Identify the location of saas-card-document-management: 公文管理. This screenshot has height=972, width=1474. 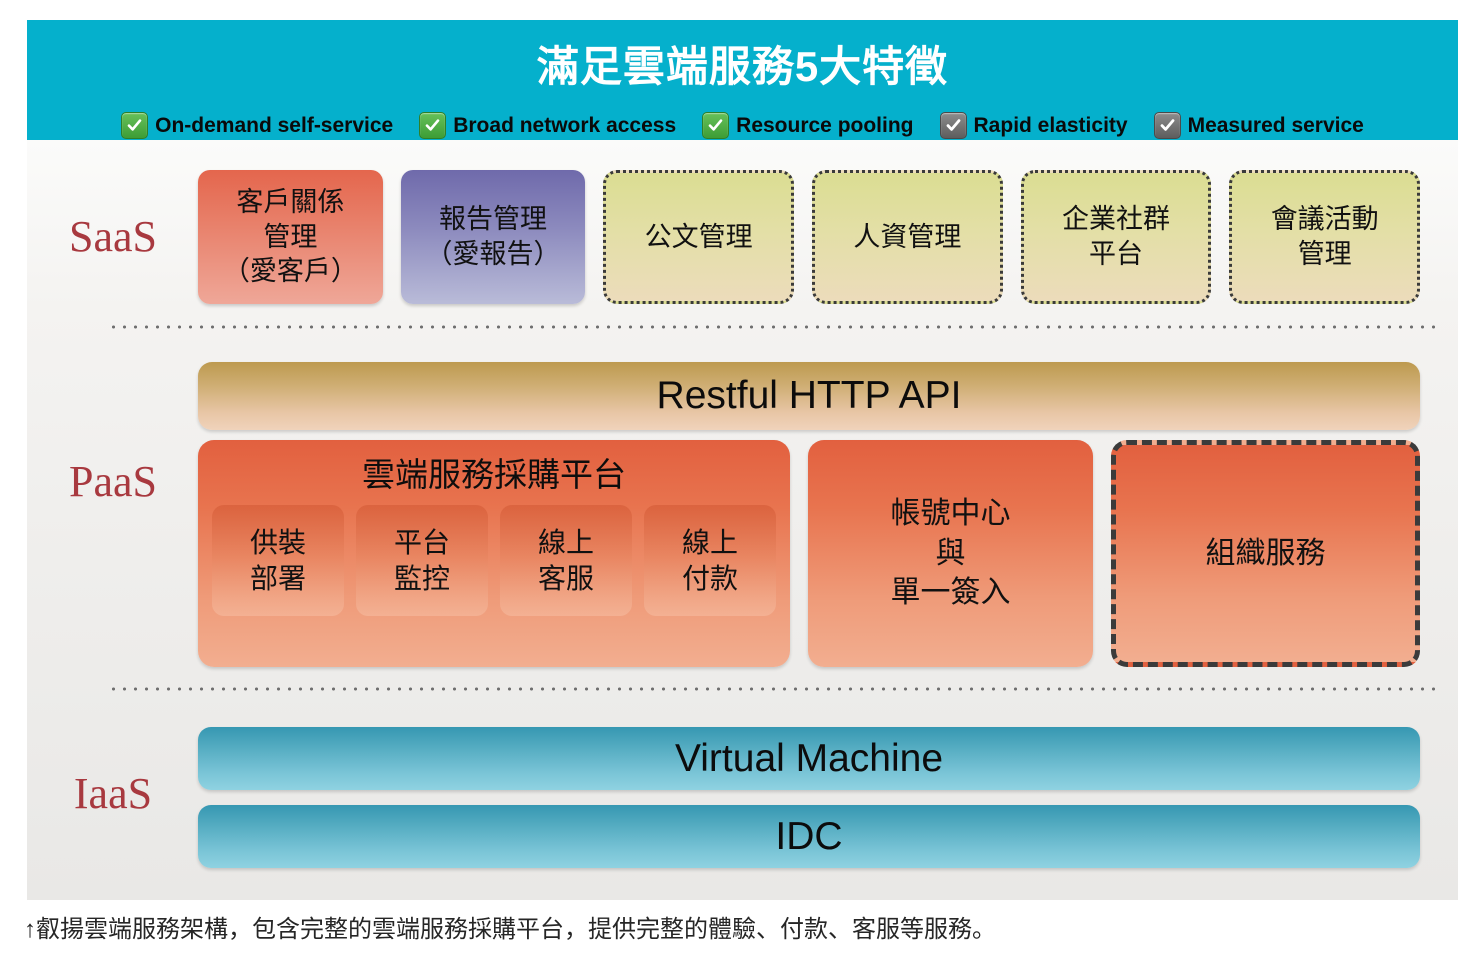
(699, 237).